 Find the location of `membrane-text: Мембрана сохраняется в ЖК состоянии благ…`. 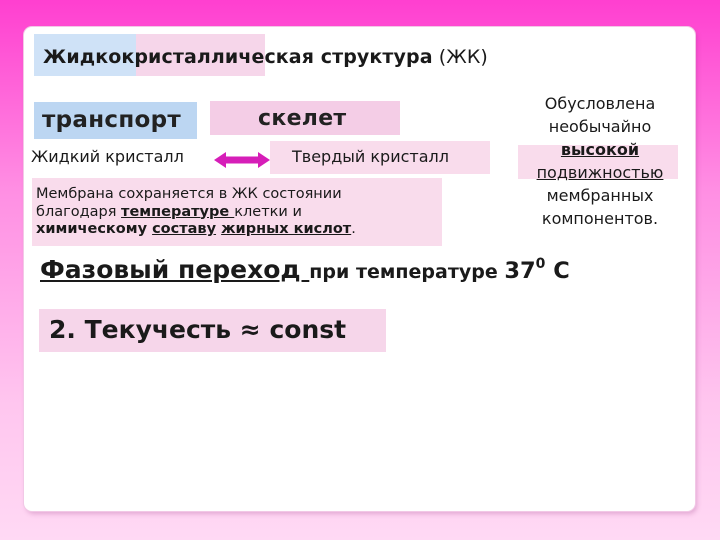

membrane-text: Мембрана сохраняется в ЖК состоянии благ… is located at coordinates (241, 212).